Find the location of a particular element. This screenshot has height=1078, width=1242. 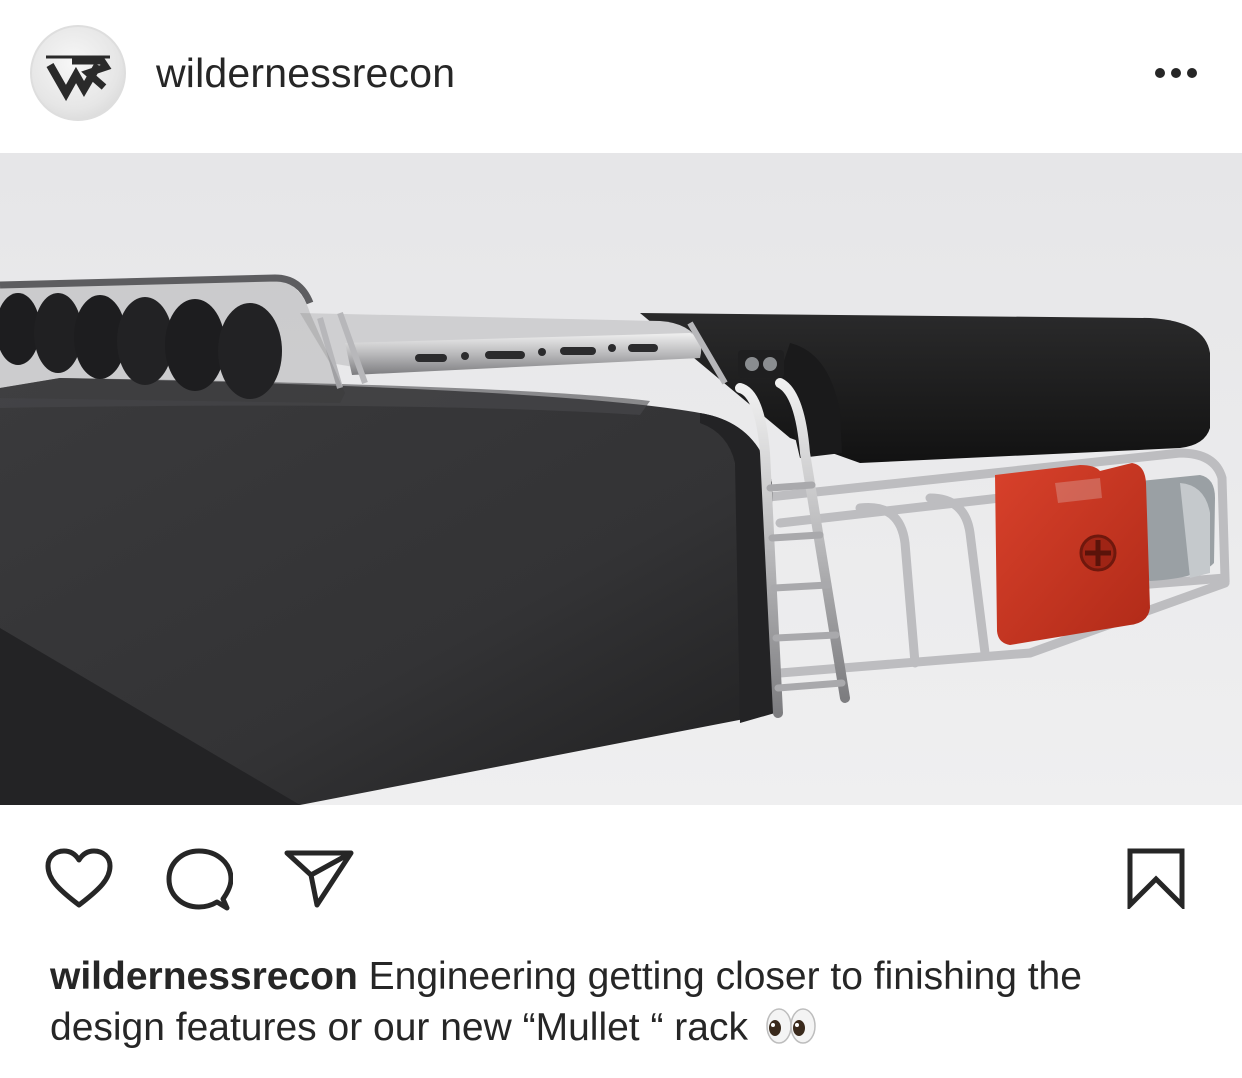

avatar is located at coordinates (78, 73).